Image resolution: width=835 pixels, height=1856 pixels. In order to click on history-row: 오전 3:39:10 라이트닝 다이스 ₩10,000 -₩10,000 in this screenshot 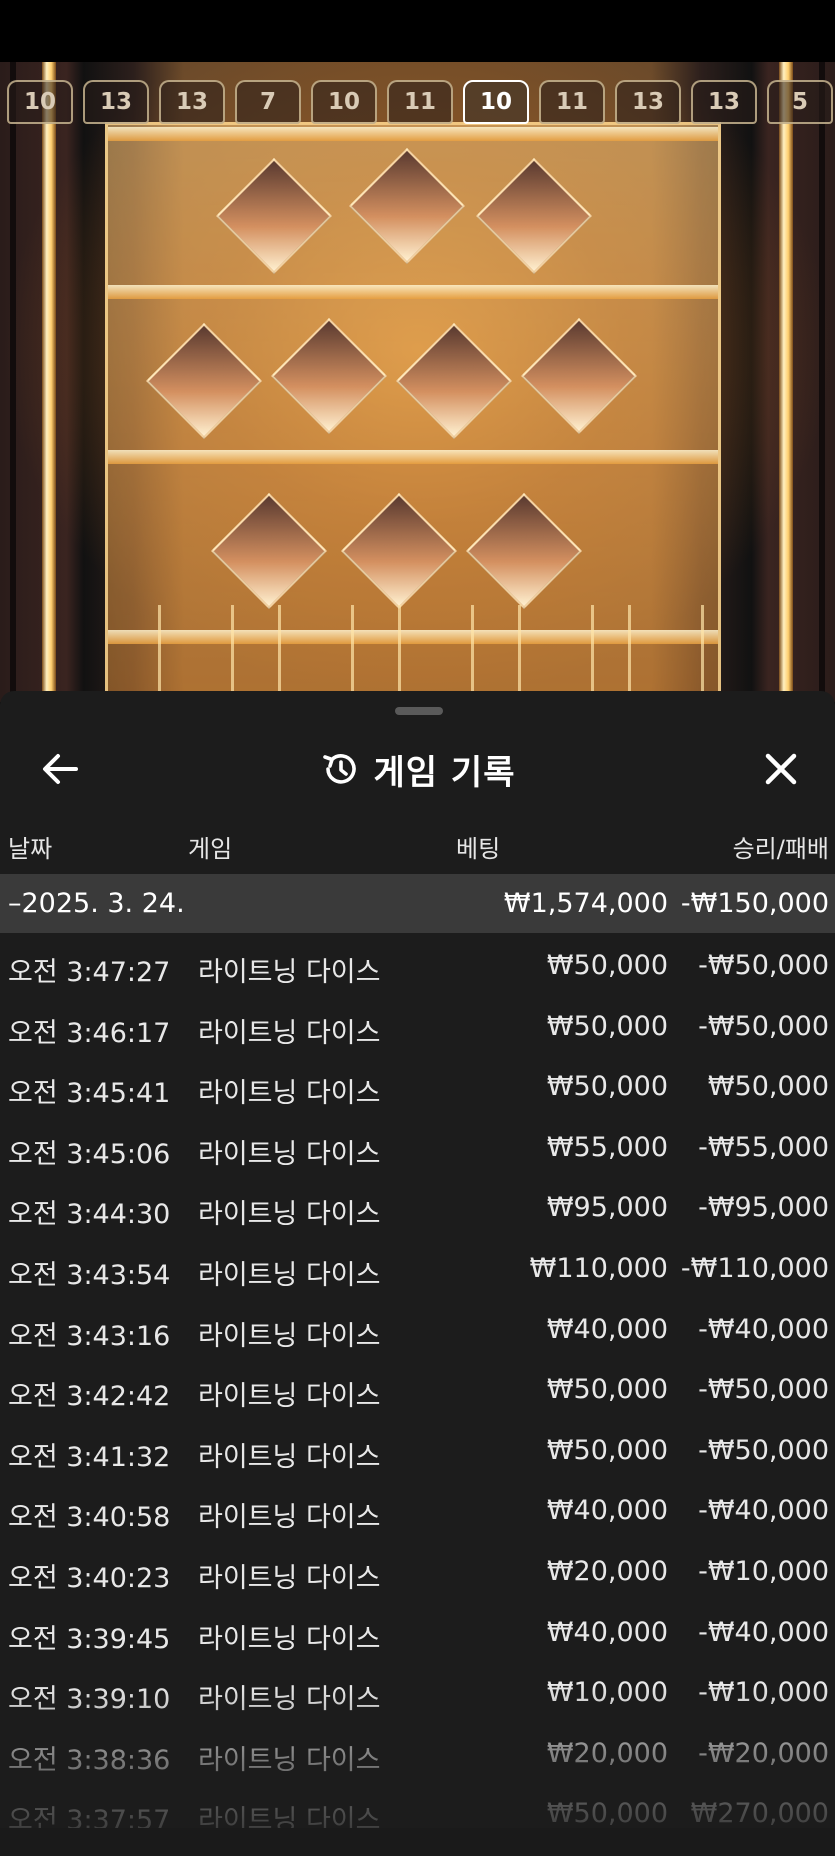, I will do `click(417, 1693)`.